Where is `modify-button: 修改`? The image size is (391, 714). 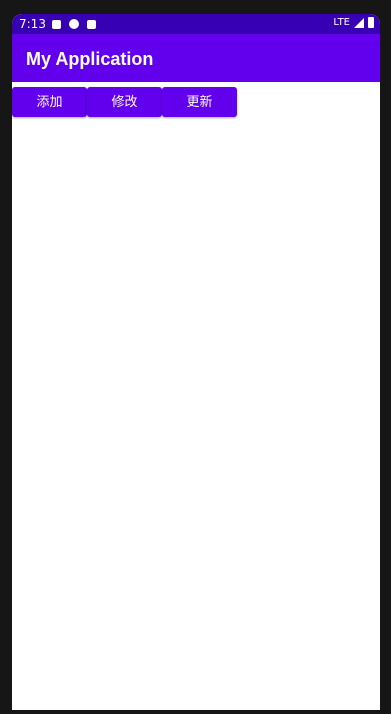 modify-button: 修改 is located at coordinates (124, 102).